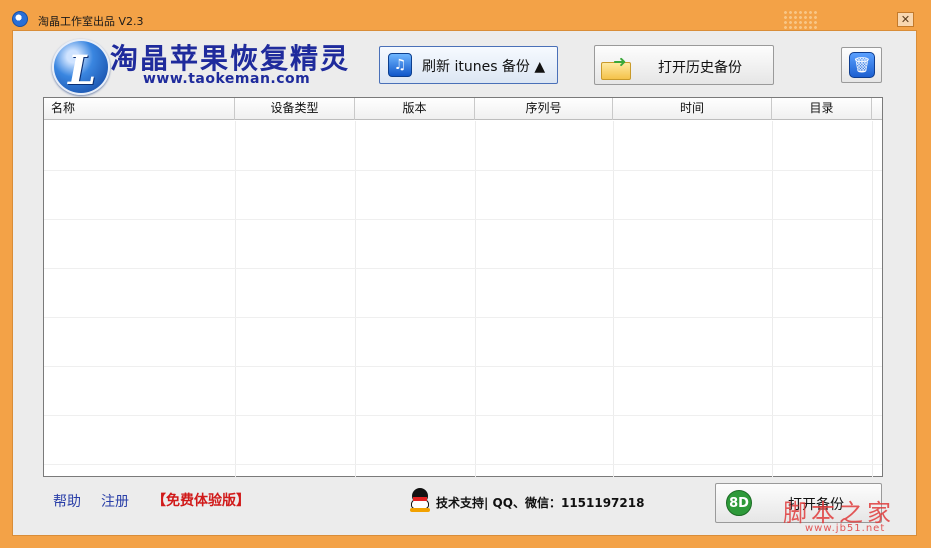 This screenshot has height=548, width=931. I want to click on open-backup-icon: 8D, so click(739, 503).